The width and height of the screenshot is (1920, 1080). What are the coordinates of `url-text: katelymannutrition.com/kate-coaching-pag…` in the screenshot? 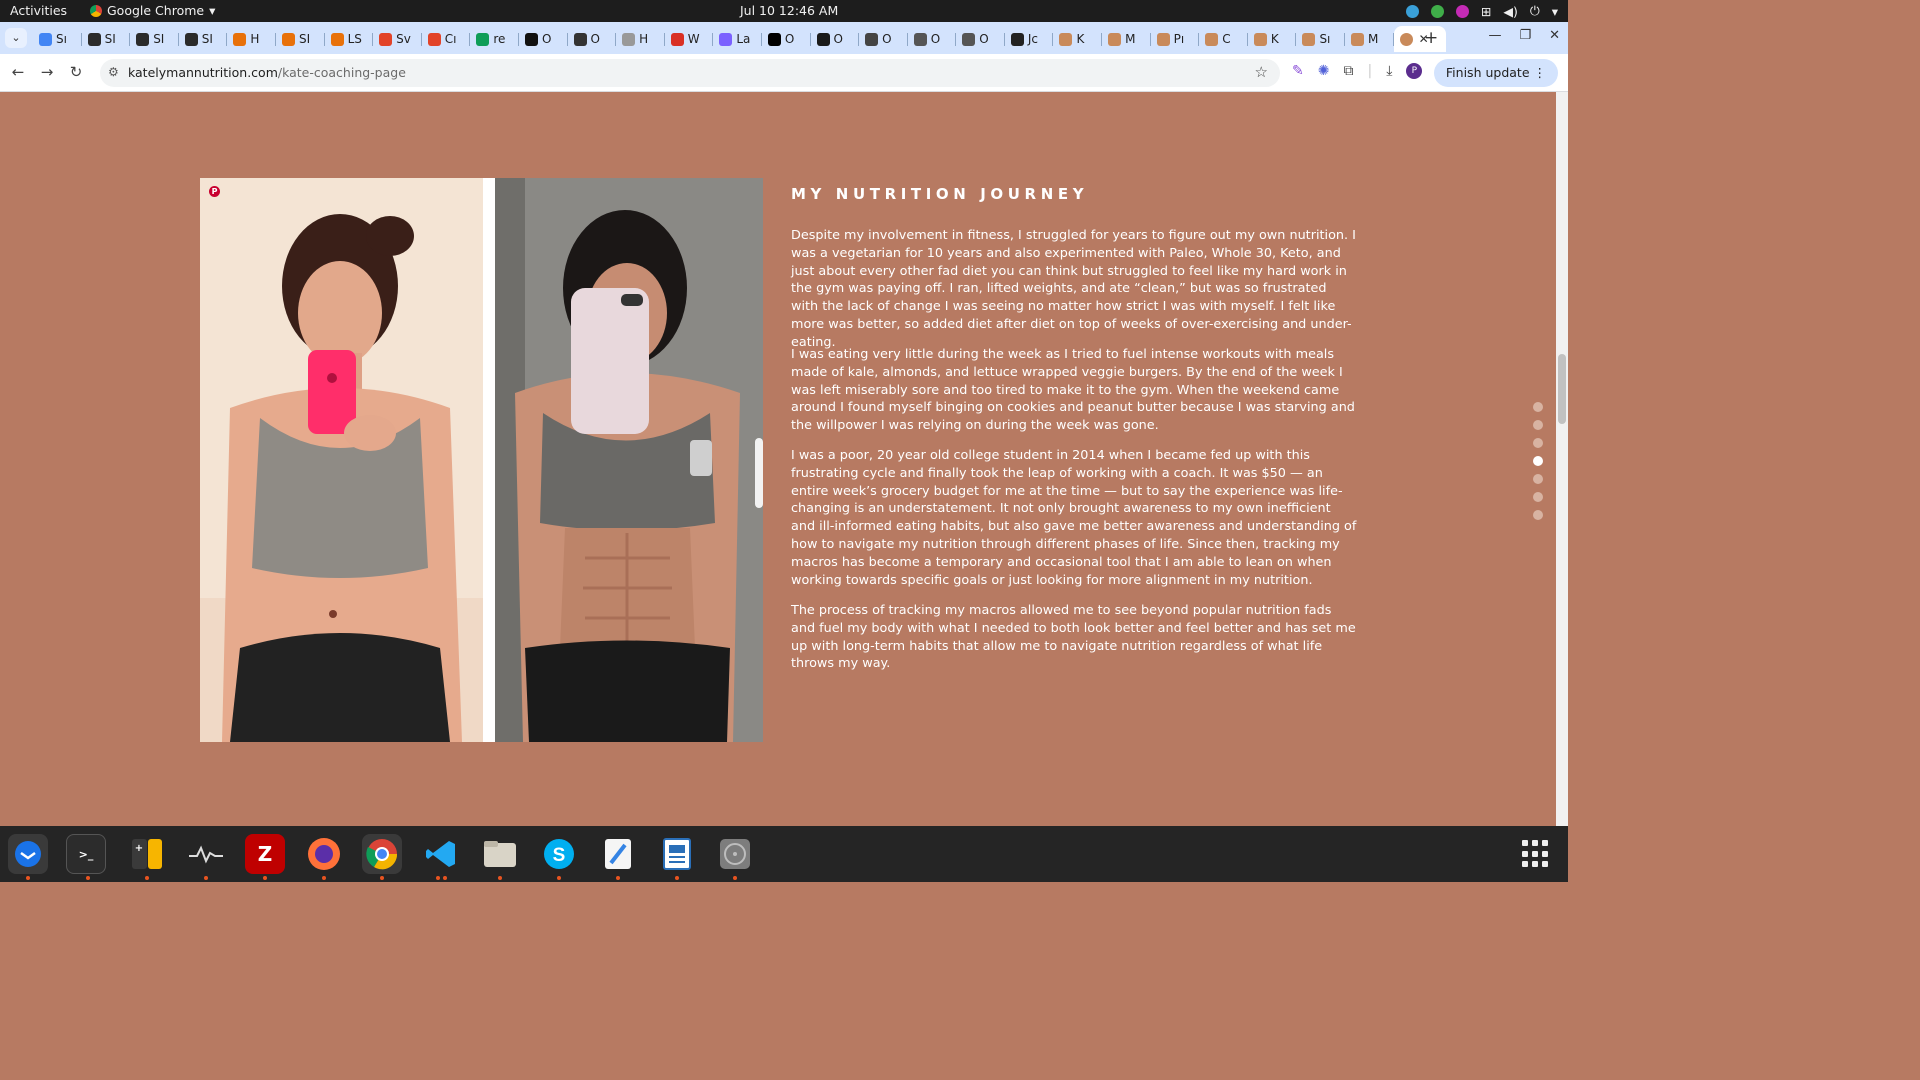 It's located at (267, 72).